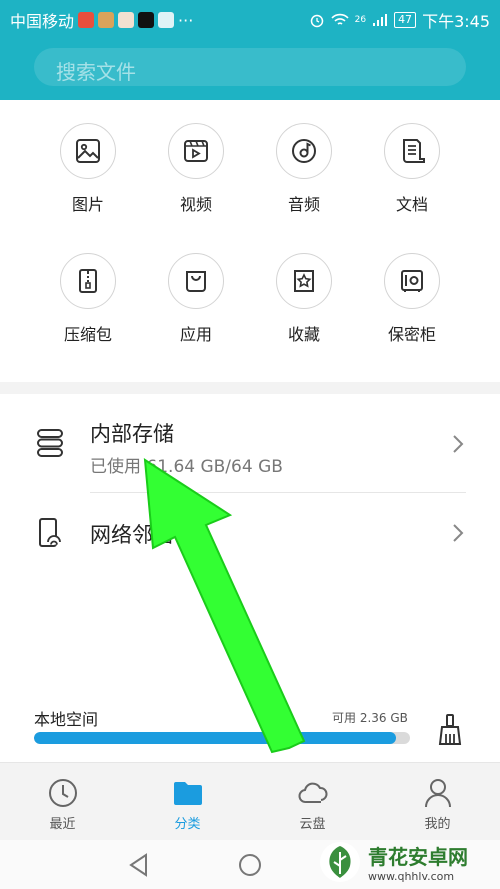 This screenshot has height=889, width=500. I want to click on search-placeholder: 搜索文件, so click(96, 72).